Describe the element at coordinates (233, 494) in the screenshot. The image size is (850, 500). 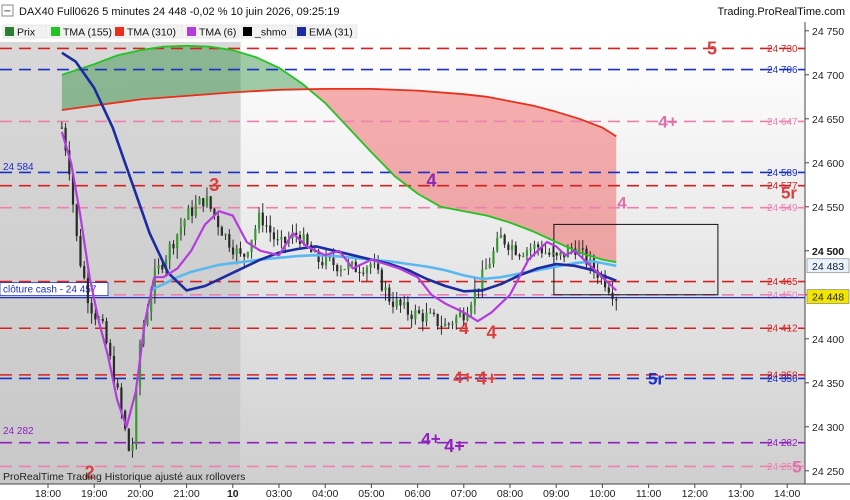
I see `x-tick-label: 10` at that location.